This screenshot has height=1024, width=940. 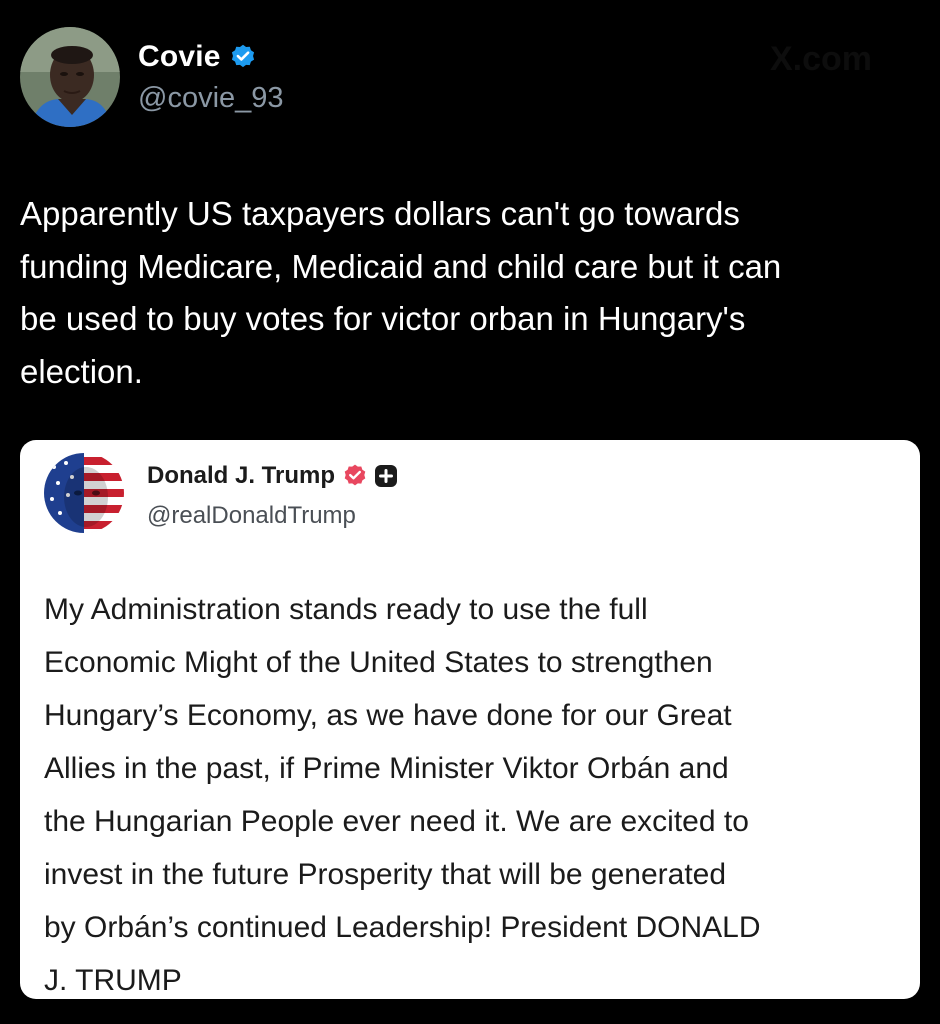 I want to click on plus-badge-icon, so click(x=386, y=476).